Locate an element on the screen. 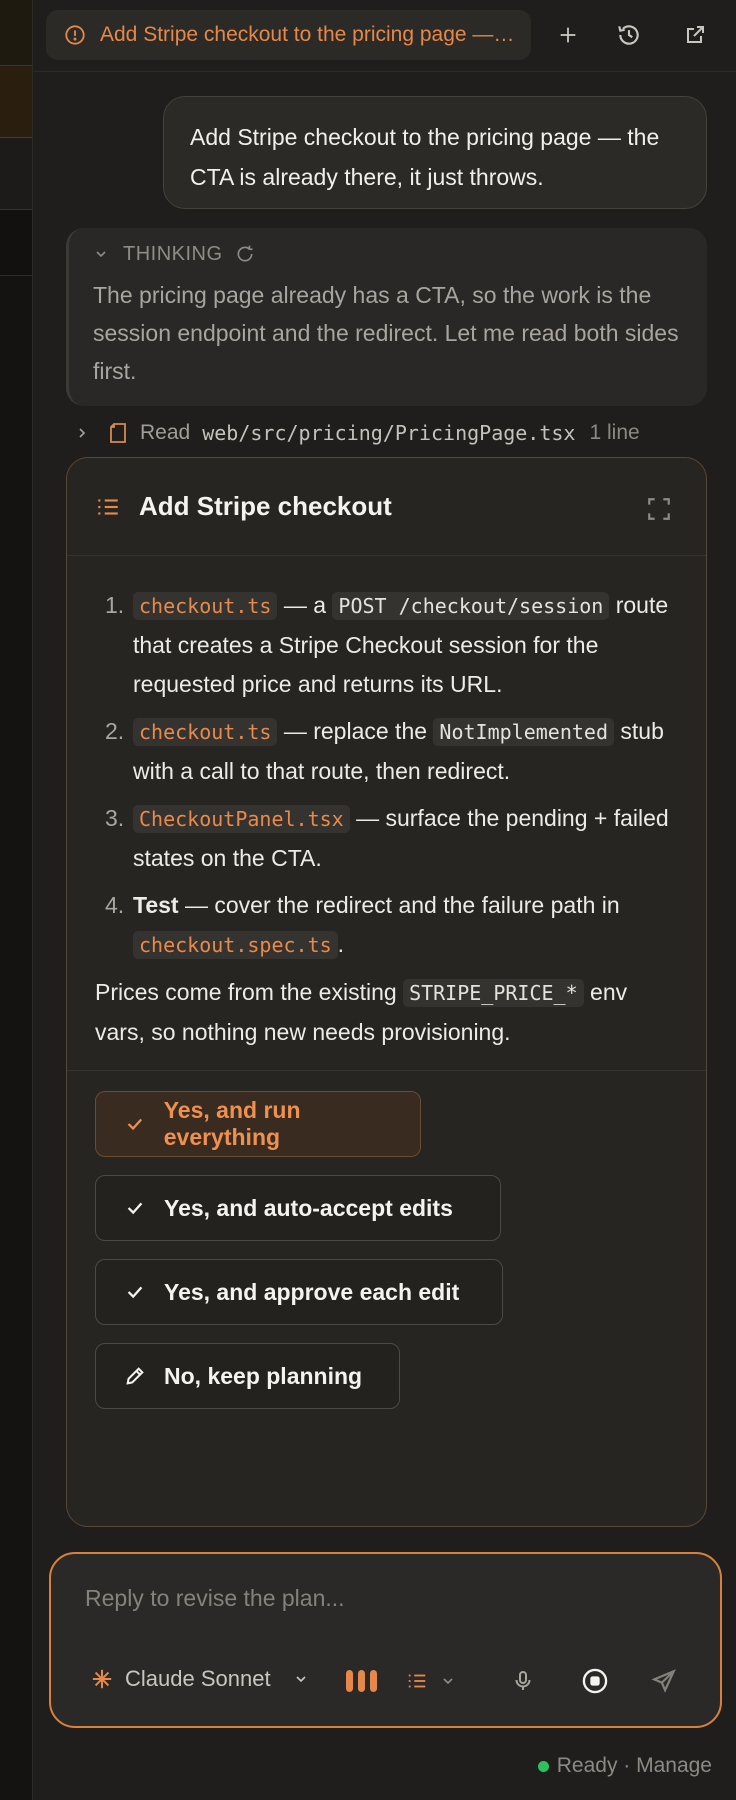  run-everything-button: Yes, and run everything is located at coordinates (258, 1124).